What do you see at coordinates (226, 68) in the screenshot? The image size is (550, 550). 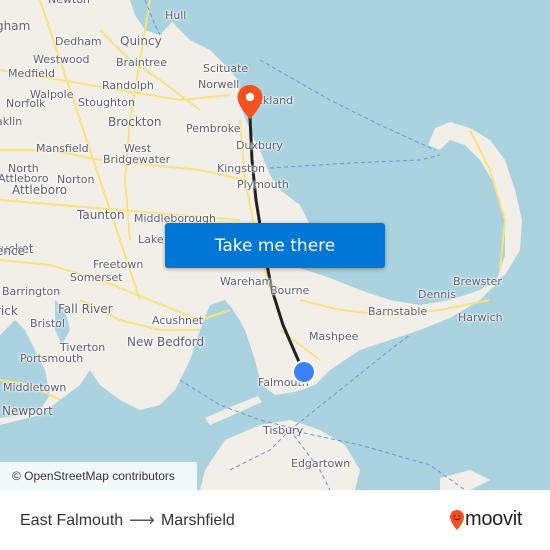 I see `place-label: Scituate` at bounding box center [226, 68].